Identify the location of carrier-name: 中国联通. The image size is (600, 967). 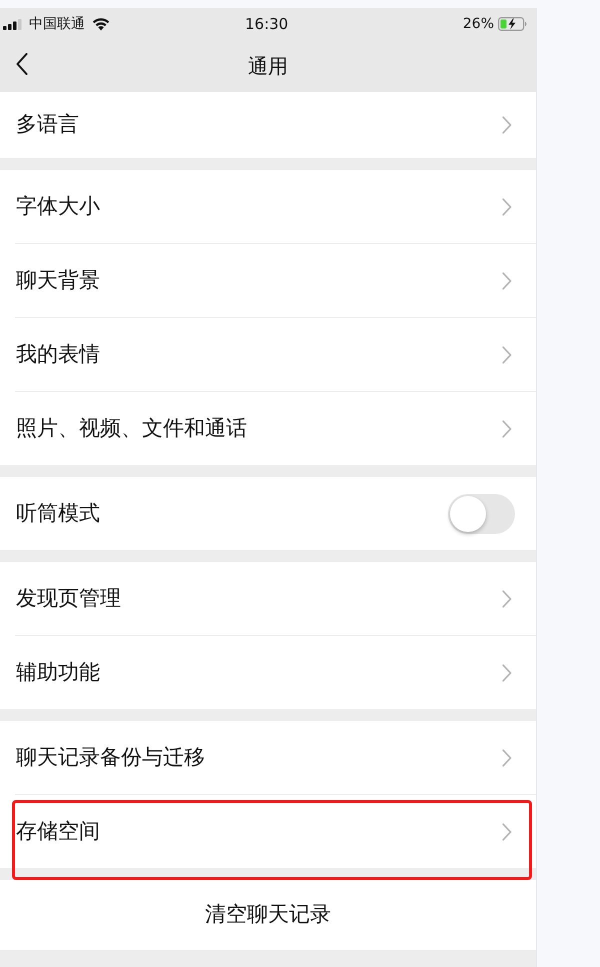
(57, 24).